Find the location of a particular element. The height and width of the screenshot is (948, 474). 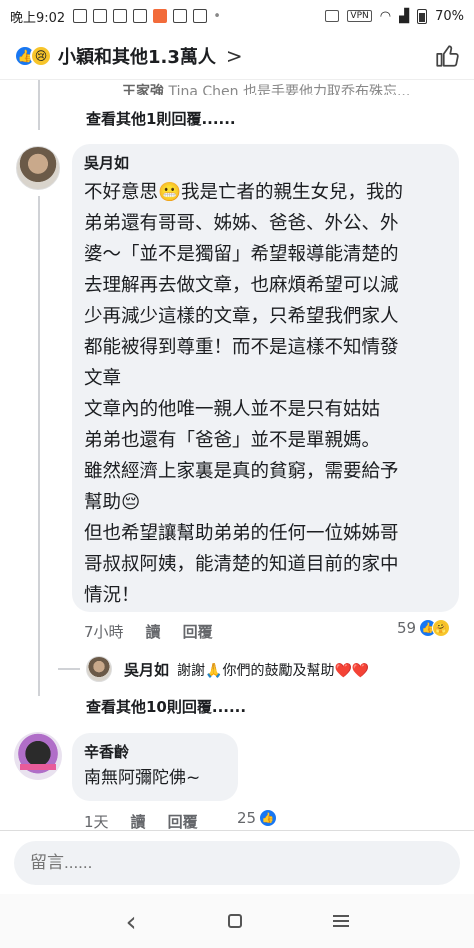

recents-icon is located at coordinates (340, 921).